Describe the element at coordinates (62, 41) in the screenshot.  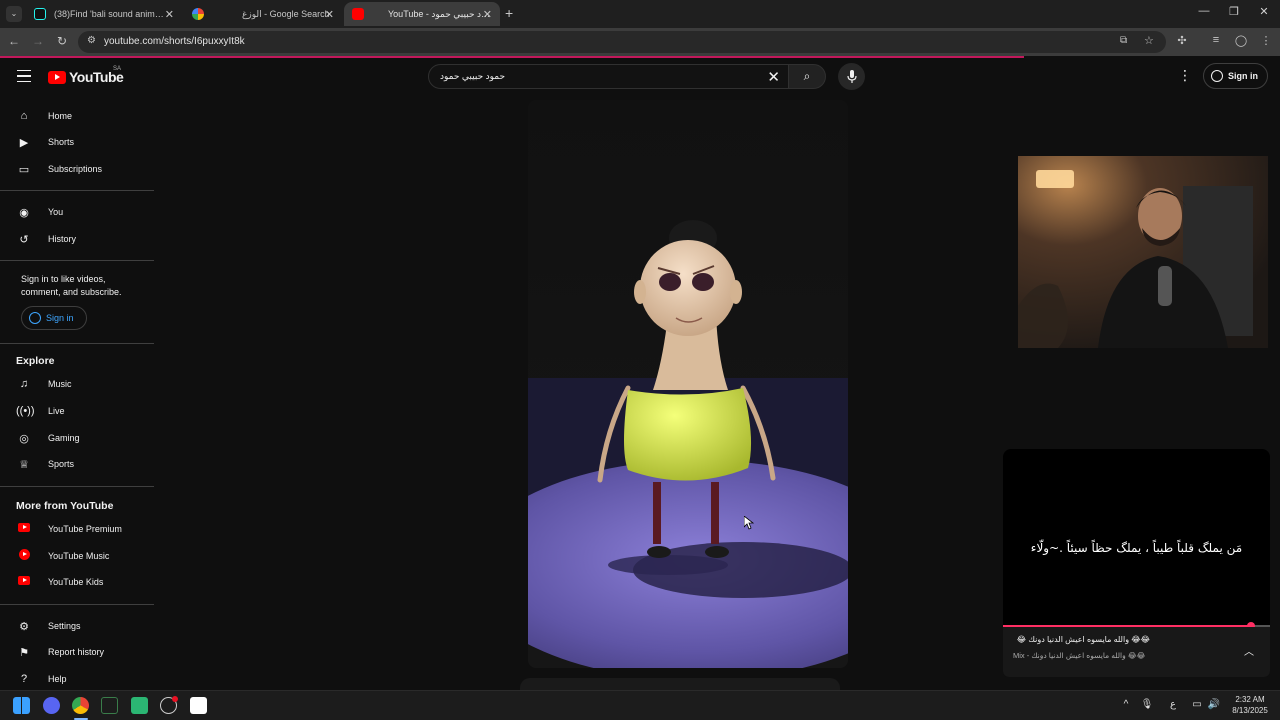
I see `reload-icon: ↻` at that location.